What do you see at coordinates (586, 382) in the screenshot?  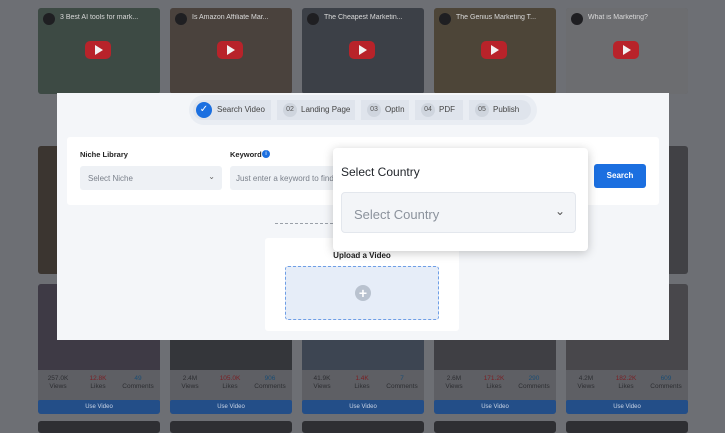 I see `views-stat: 4.2M Views` at bounding box center [586, 382].